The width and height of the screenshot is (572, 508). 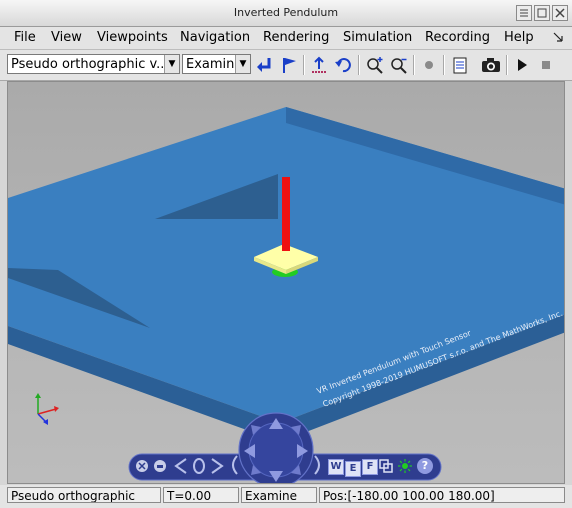 I want to click on arrow-down-left-icon, so click(x=256, y=470).